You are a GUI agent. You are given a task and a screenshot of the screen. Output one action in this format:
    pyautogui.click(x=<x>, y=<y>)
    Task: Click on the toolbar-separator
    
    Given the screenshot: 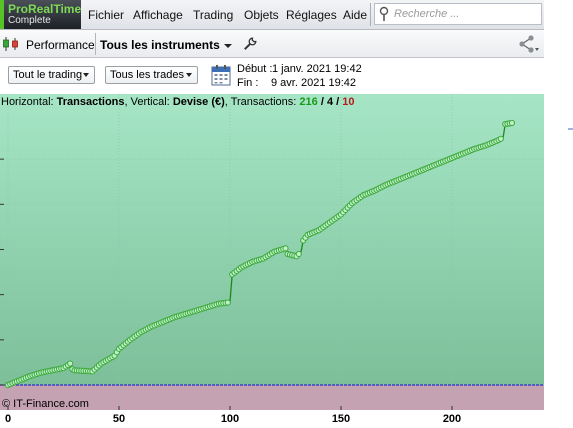 What is the action you would take?
    pyautogui.click(x=95, y=44)
    